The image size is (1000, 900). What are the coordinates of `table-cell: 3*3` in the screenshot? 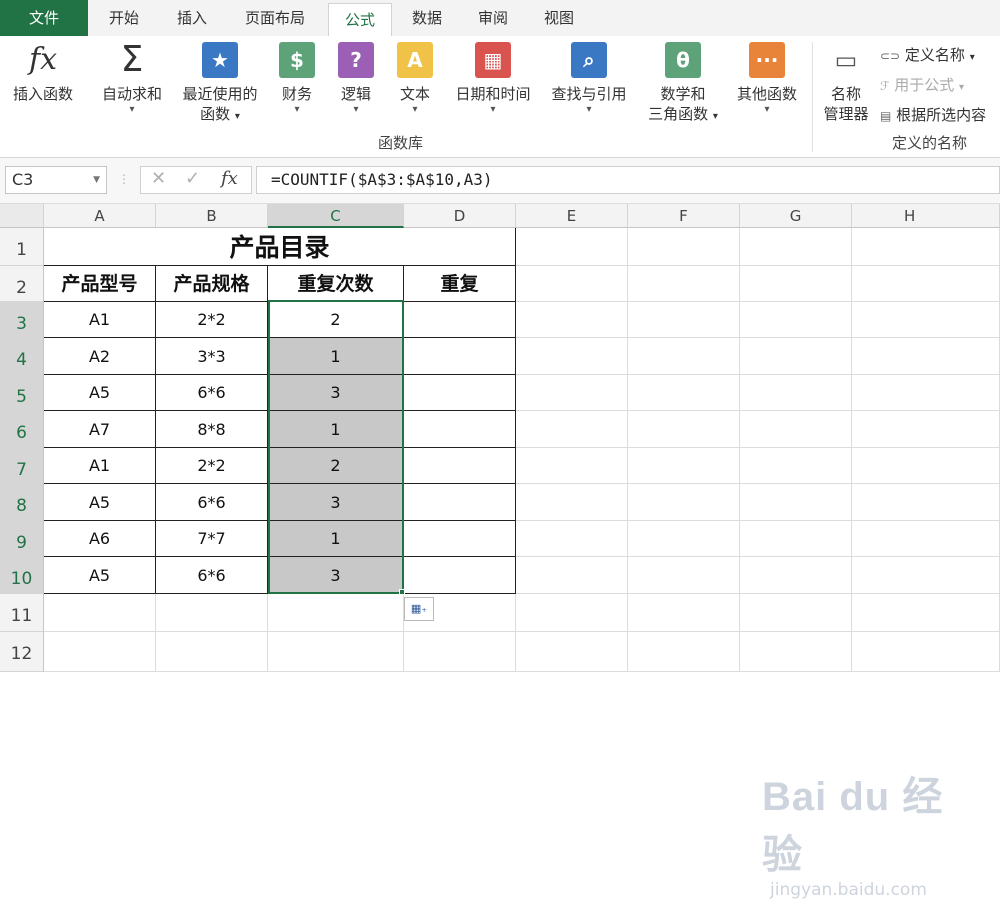 It's located at (212, 356).